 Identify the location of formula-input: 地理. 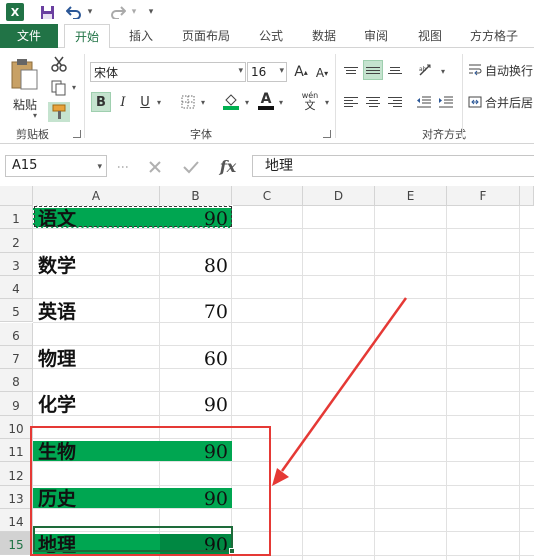
(393, 166).